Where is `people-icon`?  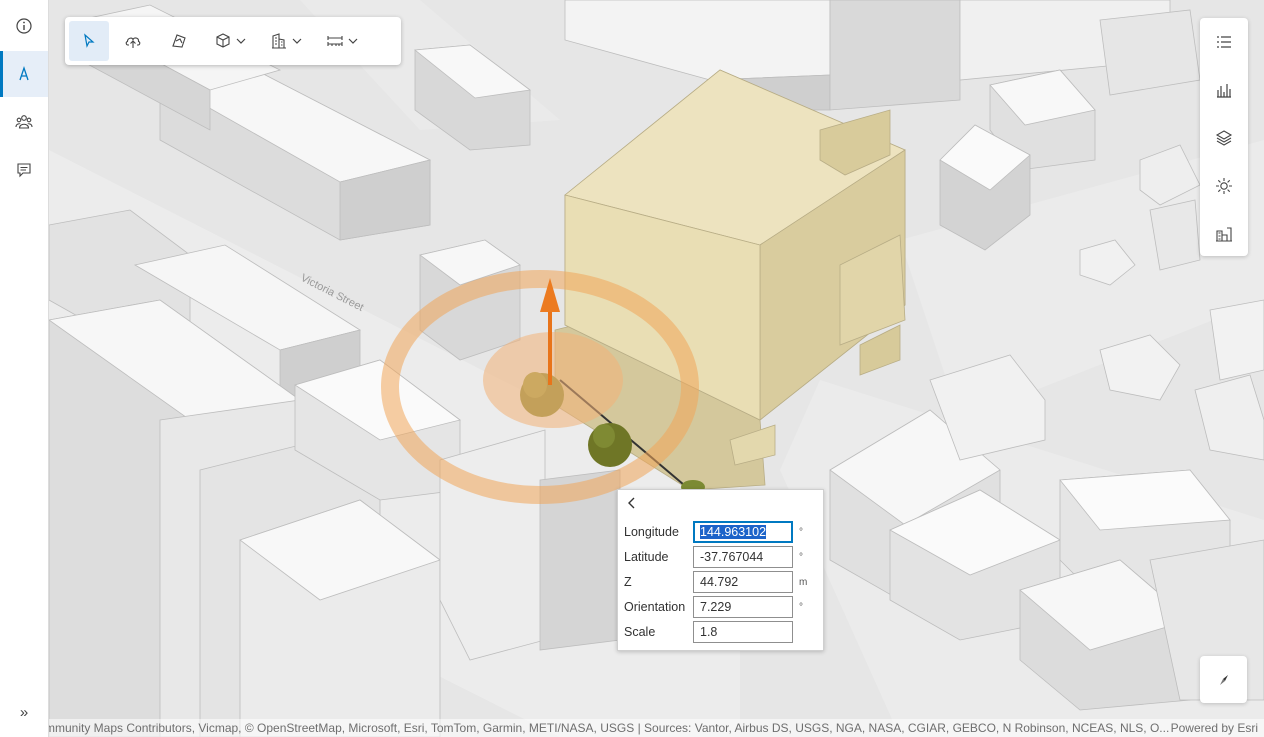
people-icon is located at coordinates (24, 122).